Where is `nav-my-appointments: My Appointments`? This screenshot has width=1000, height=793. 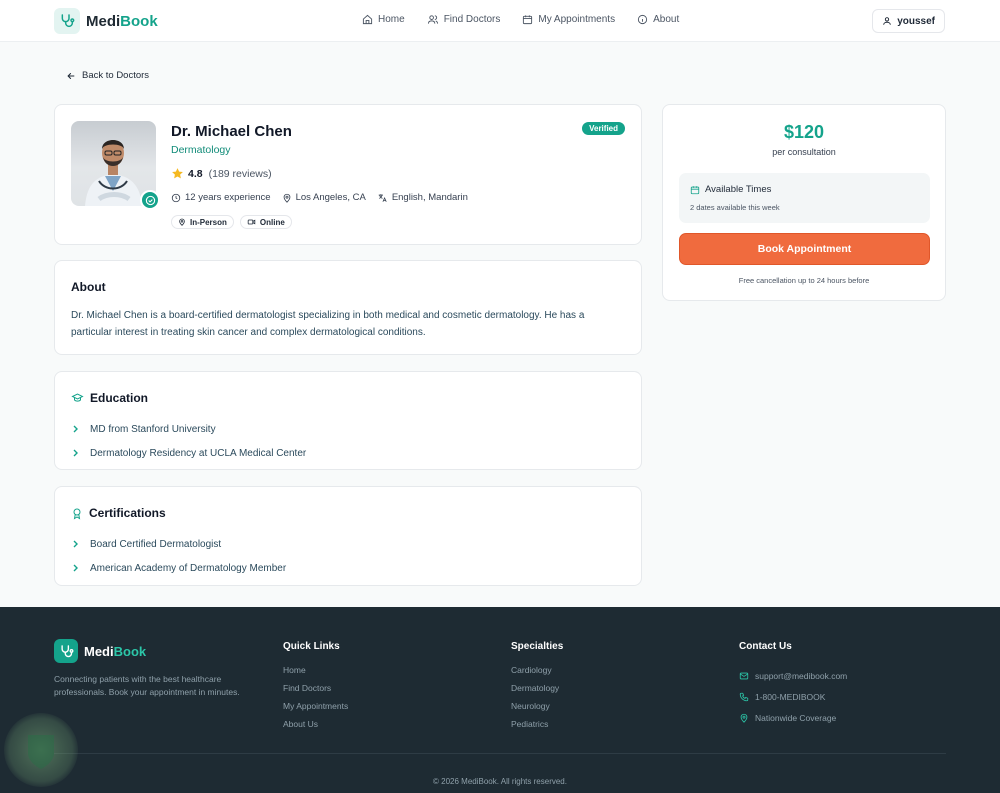 nav-my-appointments: My Appointments is located at coordinates (568, 19).